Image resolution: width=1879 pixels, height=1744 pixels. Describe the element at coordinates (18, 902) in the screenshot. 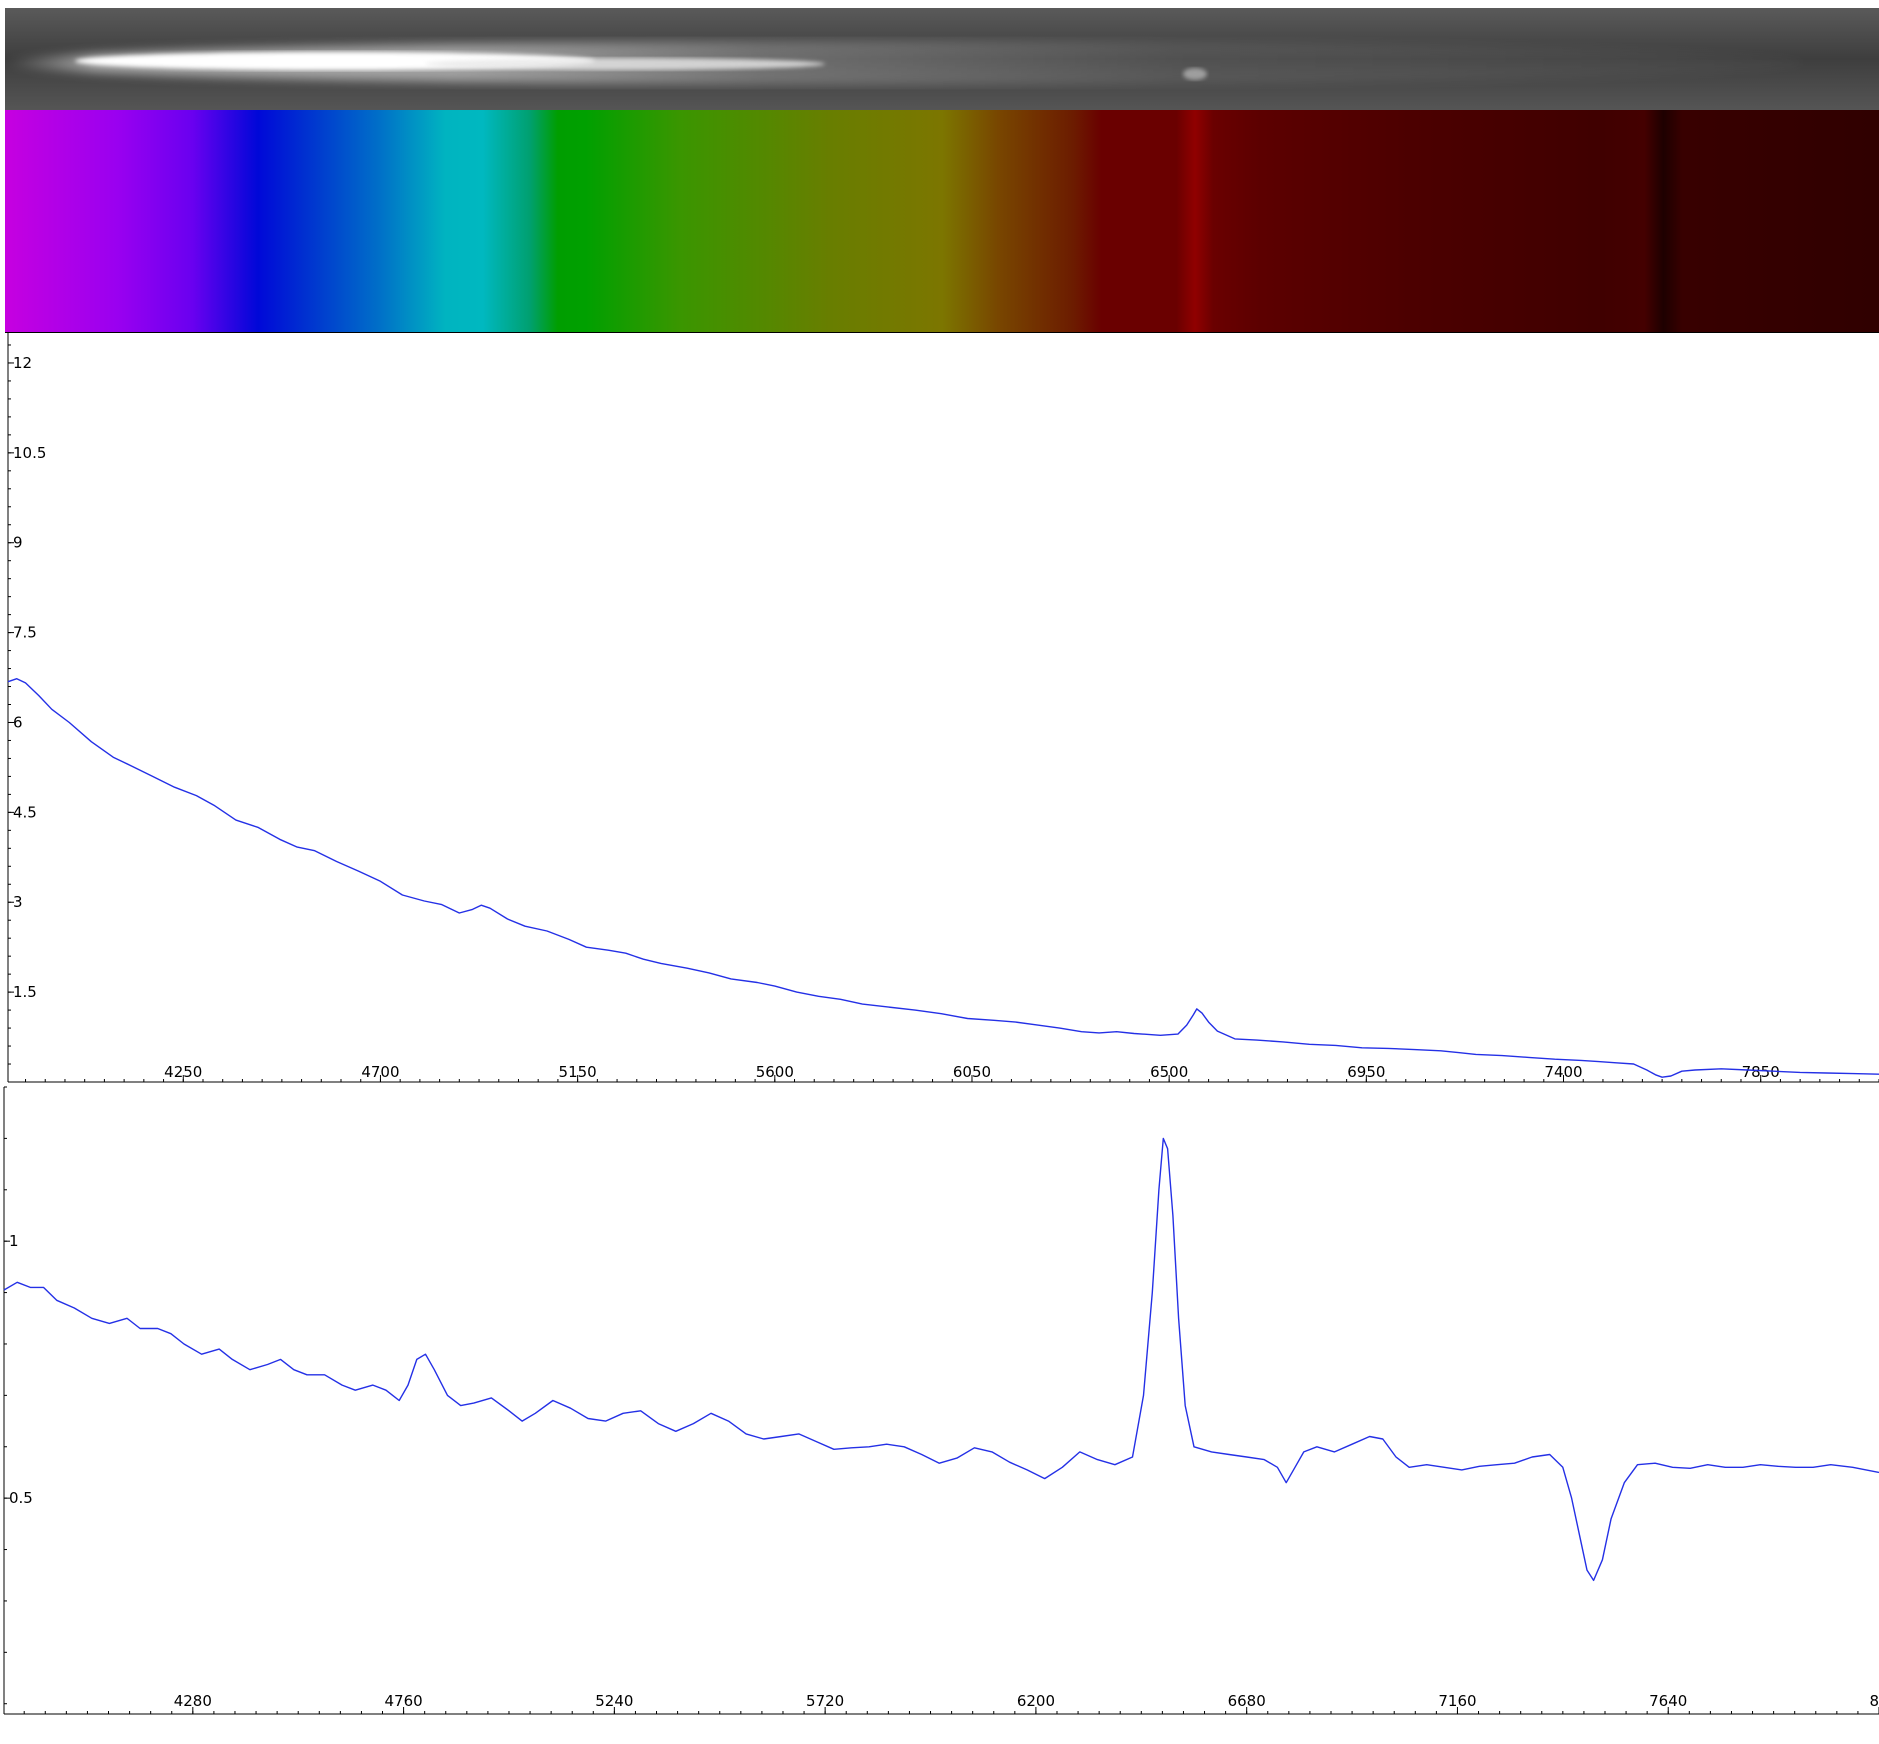

I see `y-tick-label: 3` at that location.